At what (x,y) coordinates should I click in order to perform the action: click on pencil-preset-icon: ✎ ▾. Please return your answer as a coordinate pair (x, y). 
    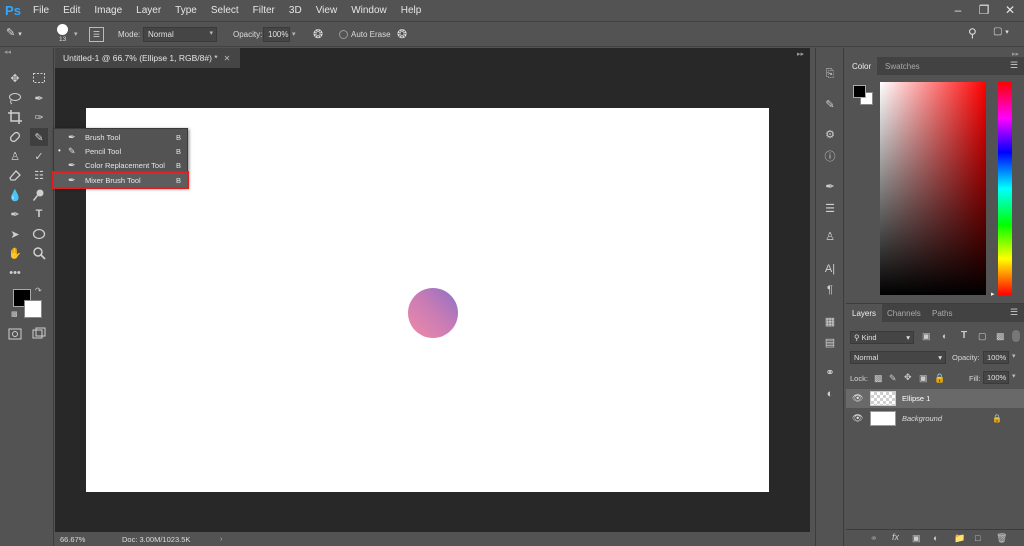
    Looking at the image, I should click on (23, 35).